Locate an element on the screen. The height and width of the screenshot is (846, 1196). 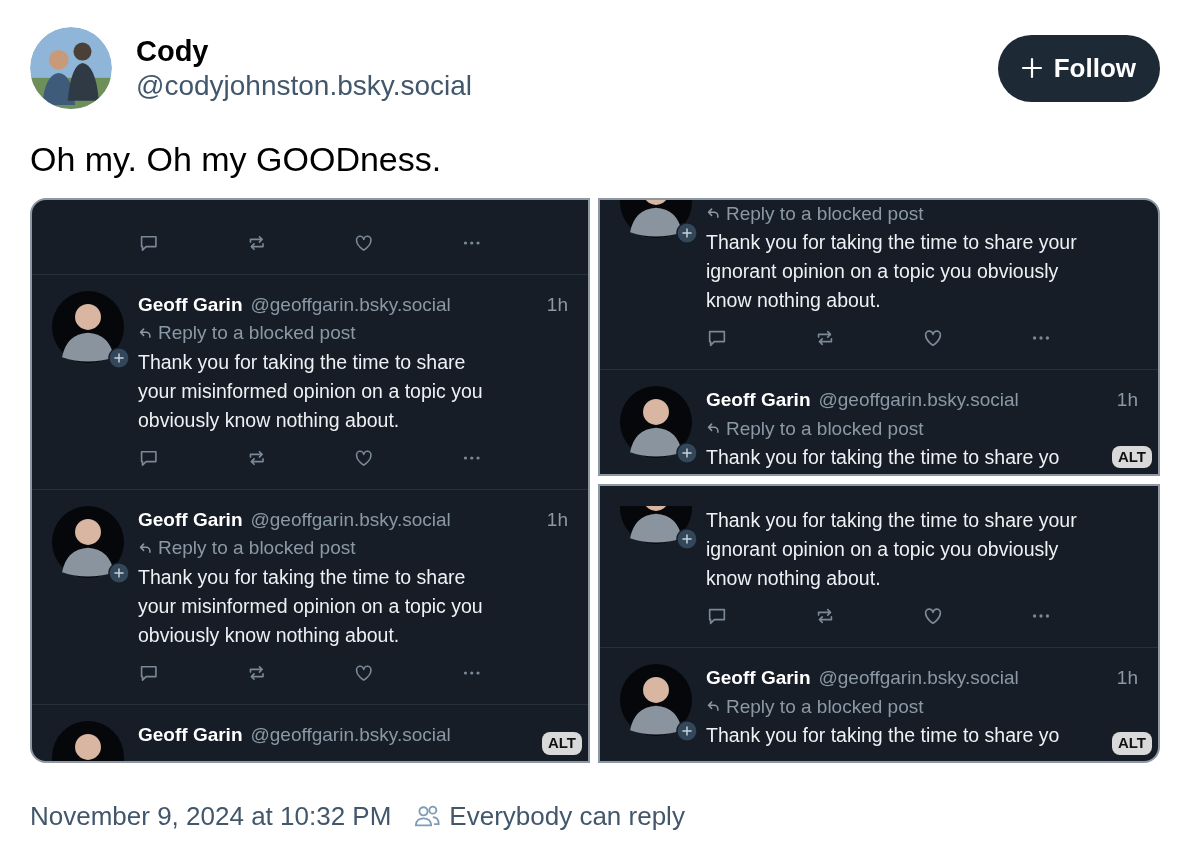
plus-icon is located at coordinates (1031, 68).